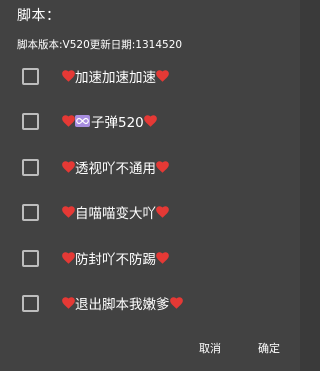  I want to click on ok-button: 确定, so click(269, 348).